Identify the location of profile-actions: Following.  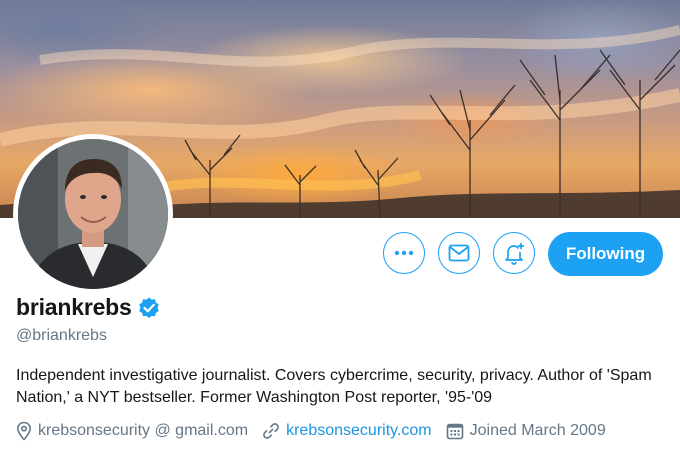
(340, 255).